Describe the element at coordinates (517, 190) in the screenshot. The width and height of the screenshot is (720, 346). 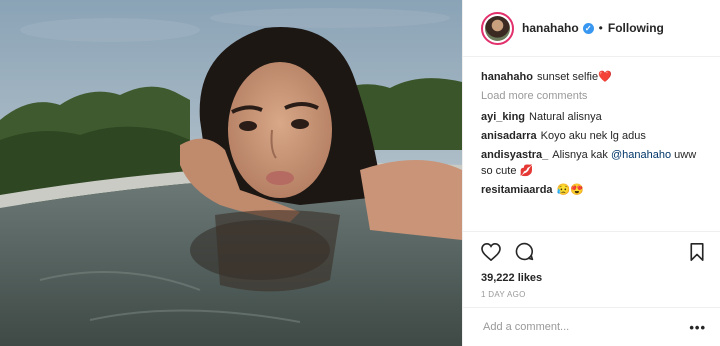
I see `comment-username: resitamiaarda` at that location.